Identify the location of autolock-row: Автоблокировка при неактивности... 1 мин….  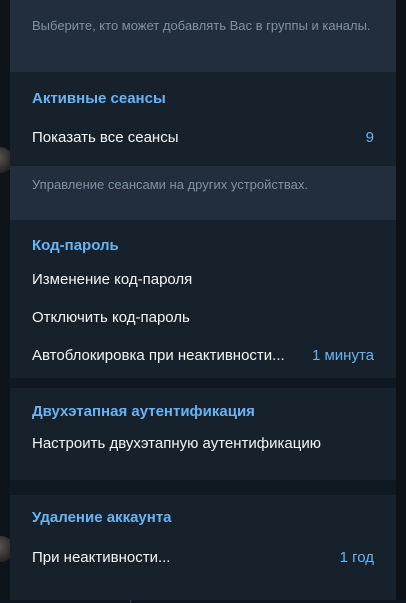
(203, 355).